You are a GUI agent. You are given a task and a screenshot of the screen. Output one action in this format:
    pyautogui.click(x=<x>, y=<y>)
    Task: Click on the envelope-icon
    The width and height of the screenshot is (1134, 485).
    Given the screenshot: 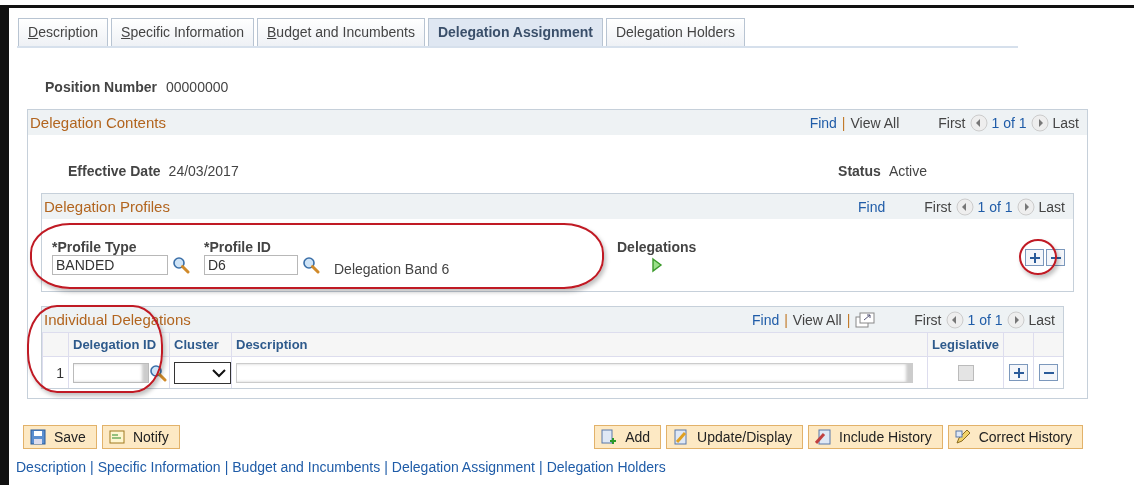 What is the action you would take?
    pyautogui.click(x=116, y=437)
    